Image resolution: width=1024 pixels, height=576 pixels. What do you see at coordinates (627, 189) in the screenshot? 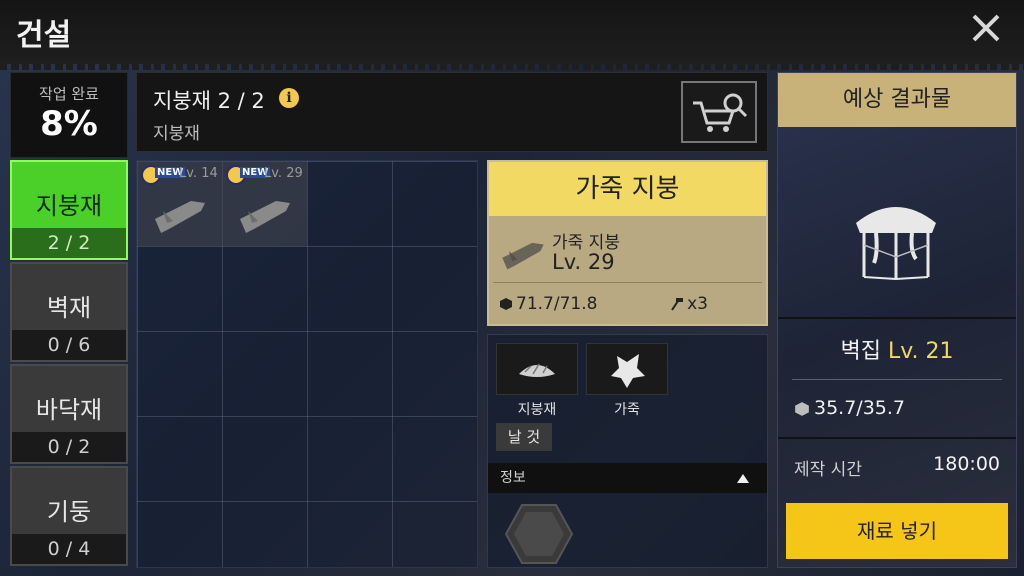
I see `selected-item-title: 가죽 지붕` at bounding box center [627, 189].